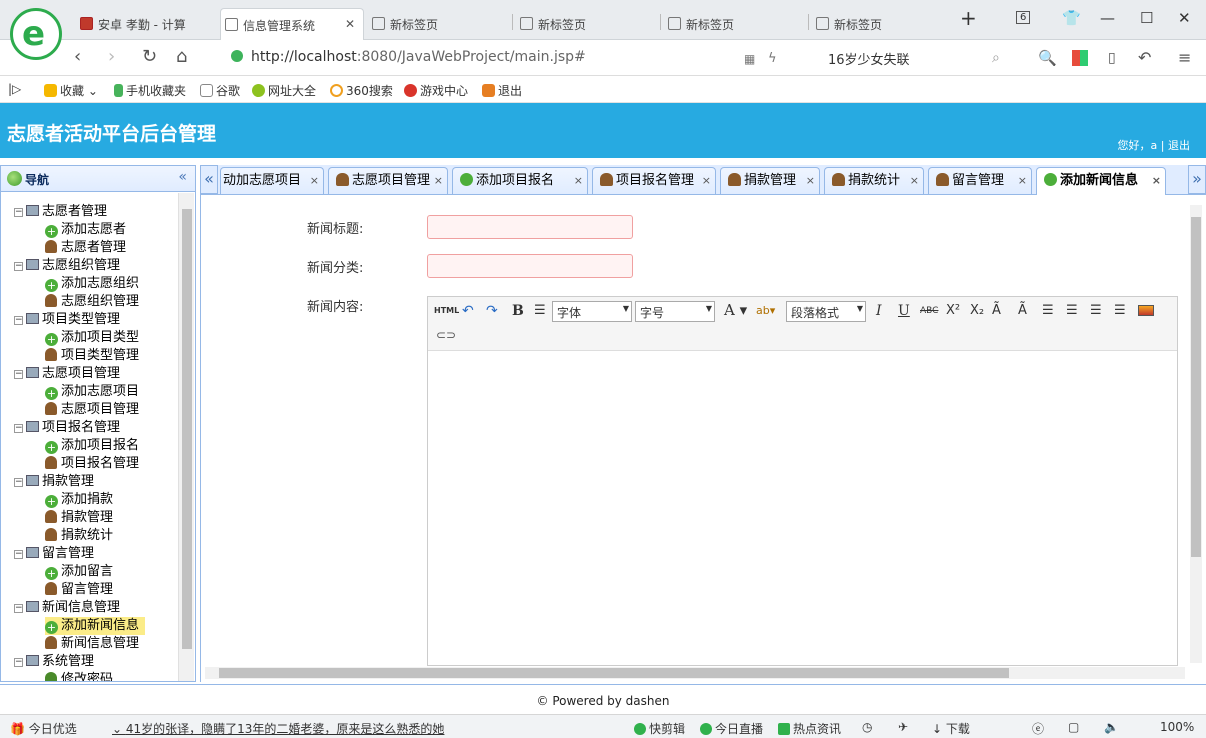 The image size is (1206, 738). Describe the element at coordinates (1038, 728) in the screenshot. I see `ie-icon: ⓔ` at that location.